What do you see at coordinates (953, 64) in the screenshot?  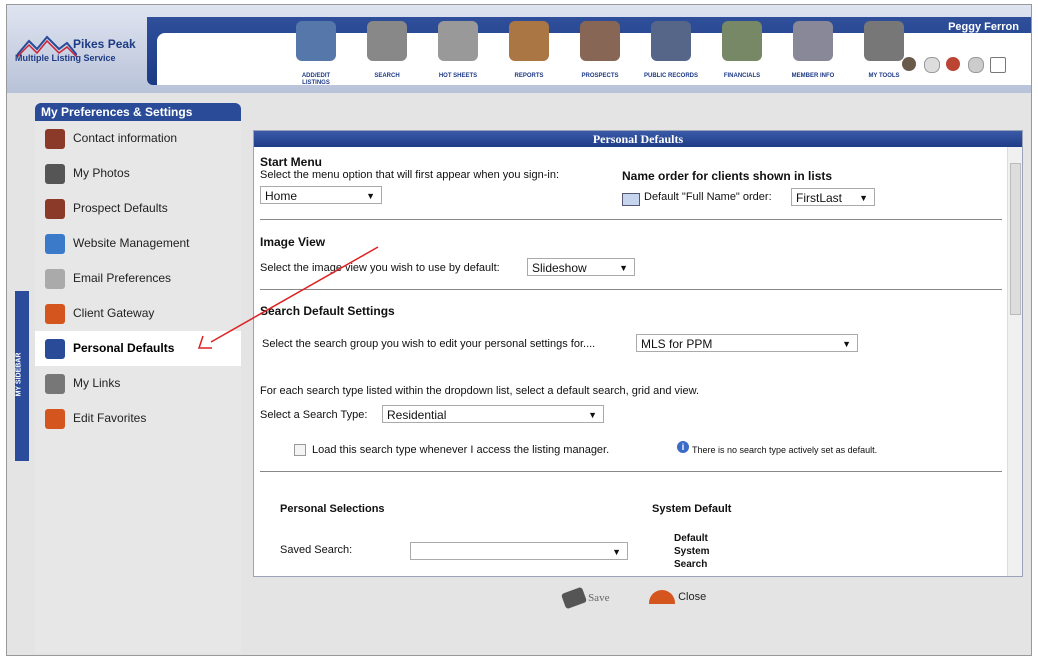 I see `help-icon` at bounding box center [953, 64].